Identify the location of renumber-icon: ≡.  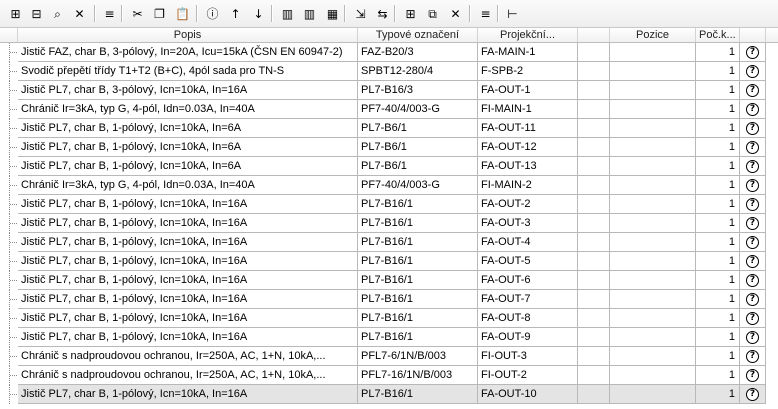
(485, 13).